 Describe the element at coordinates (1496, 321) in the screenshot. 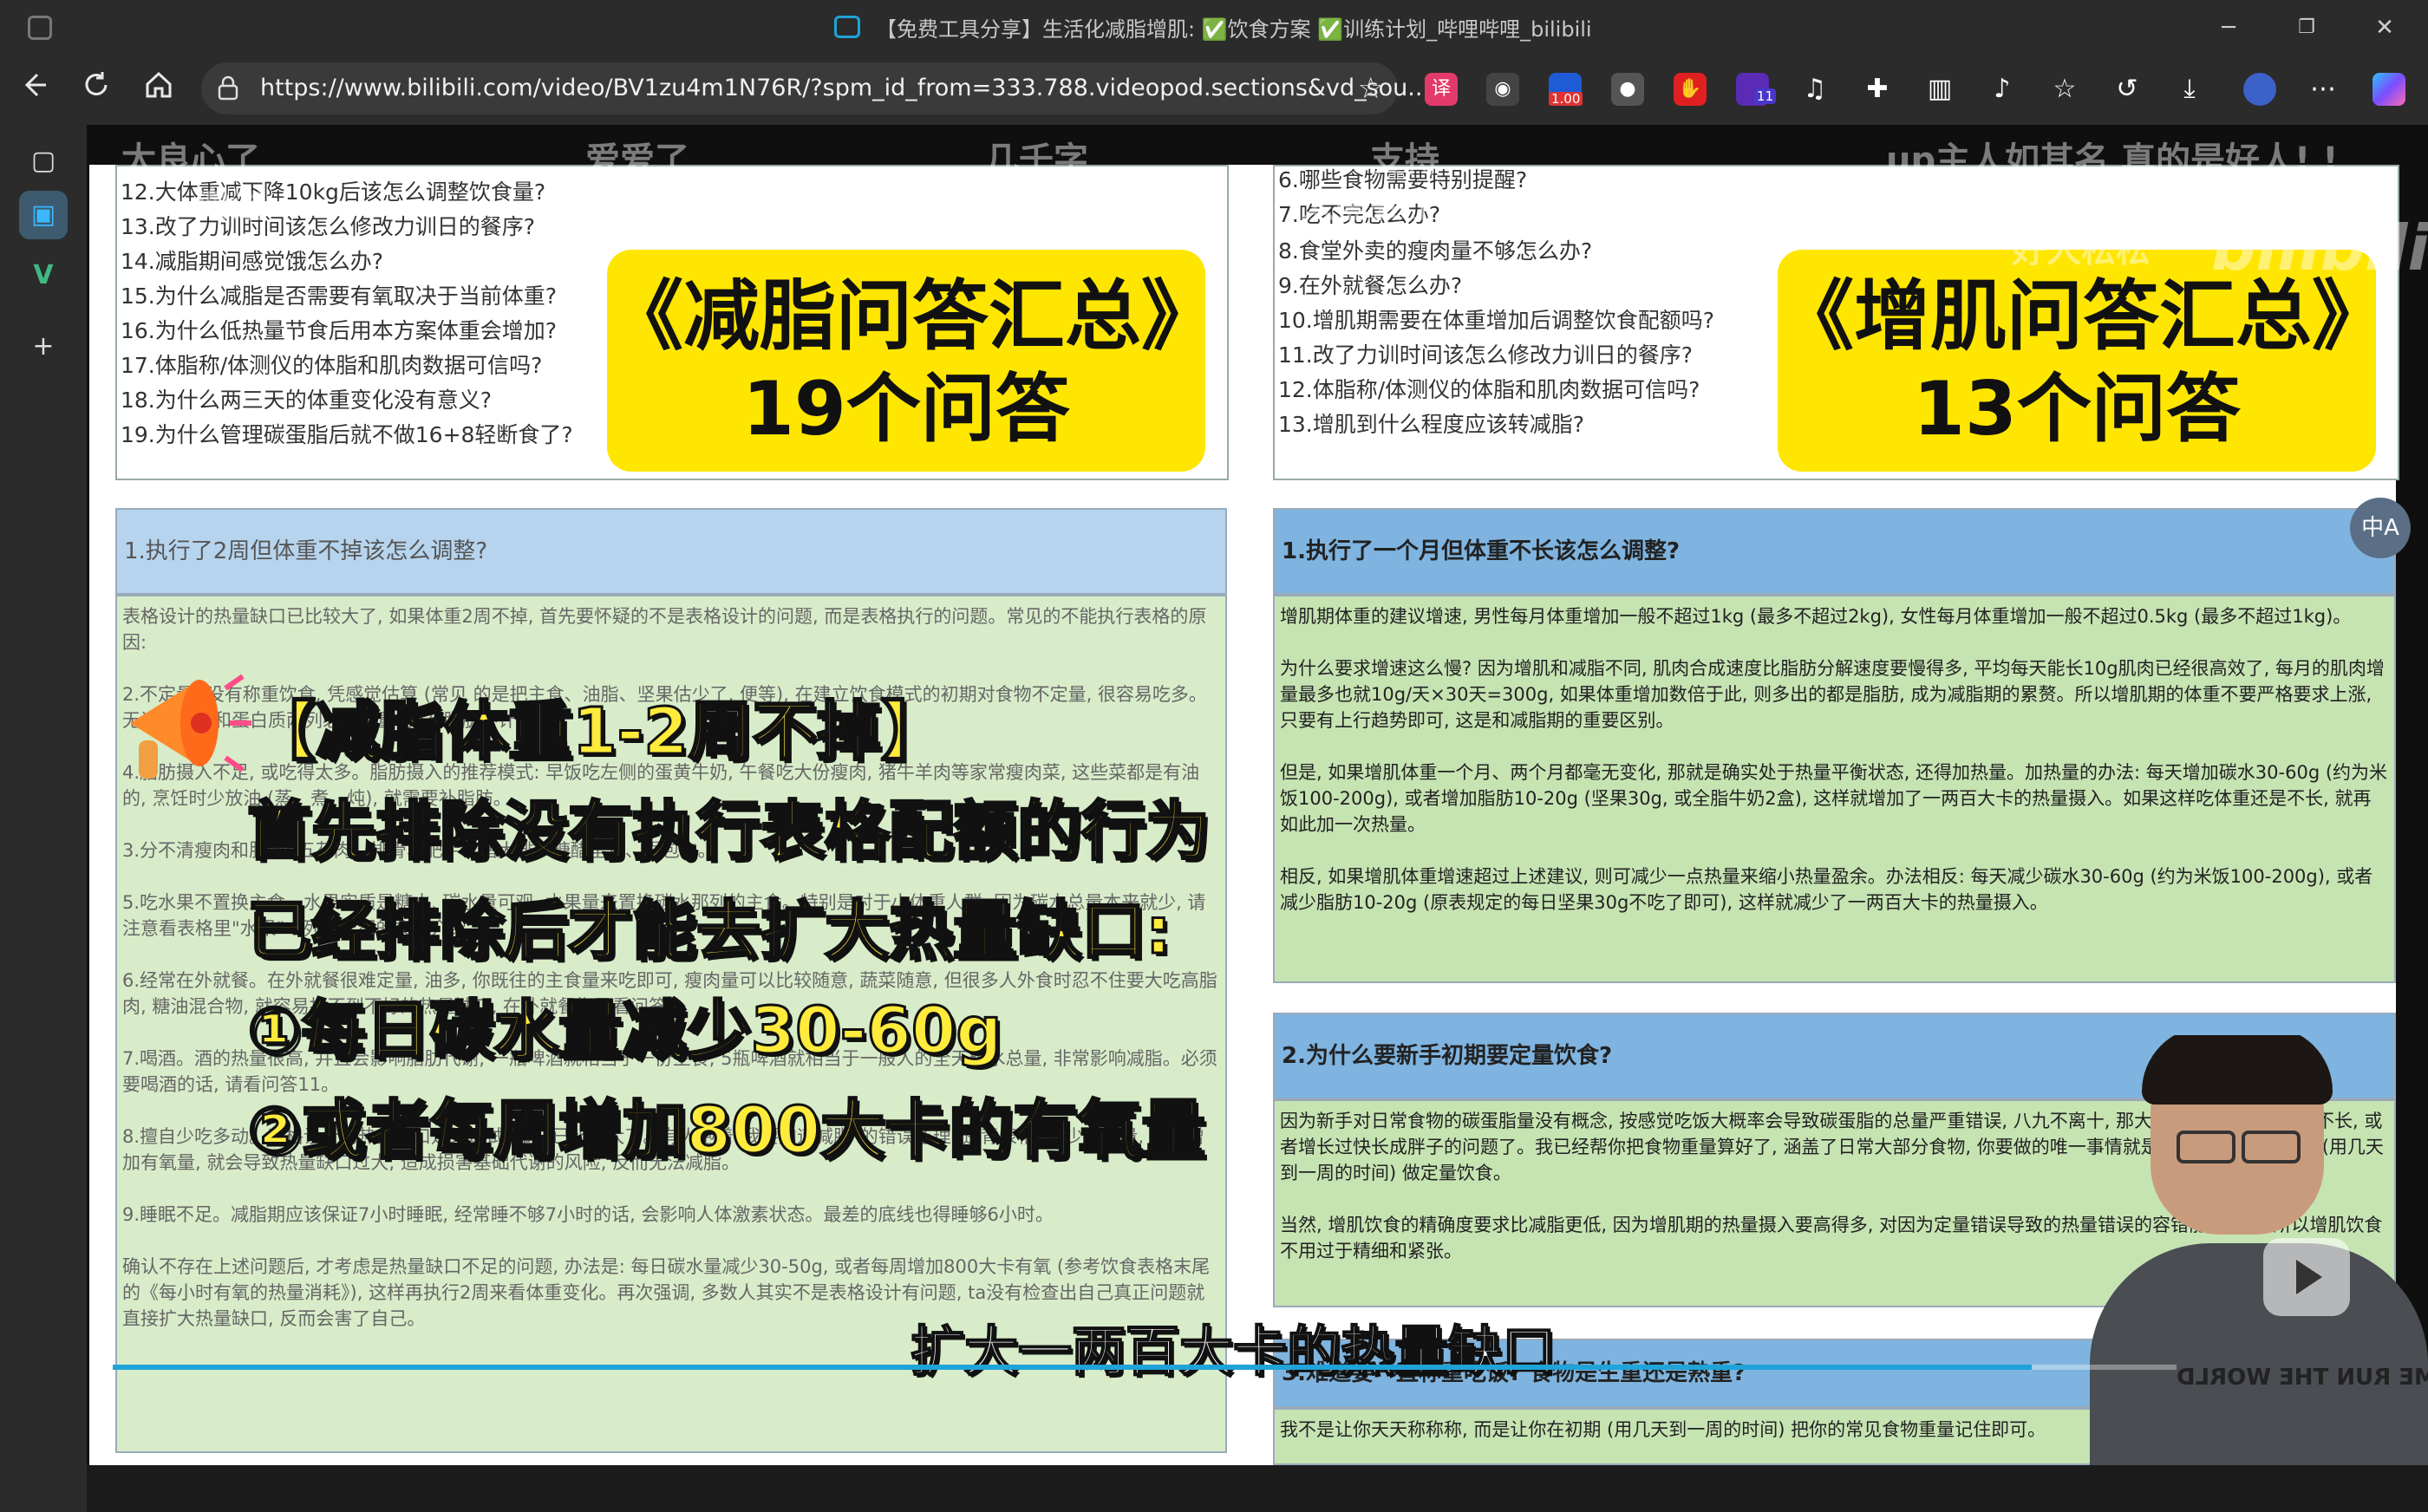

I see `list-item: 10.增肌期需要在体重增加后调整饮食配额吗?` at that location.